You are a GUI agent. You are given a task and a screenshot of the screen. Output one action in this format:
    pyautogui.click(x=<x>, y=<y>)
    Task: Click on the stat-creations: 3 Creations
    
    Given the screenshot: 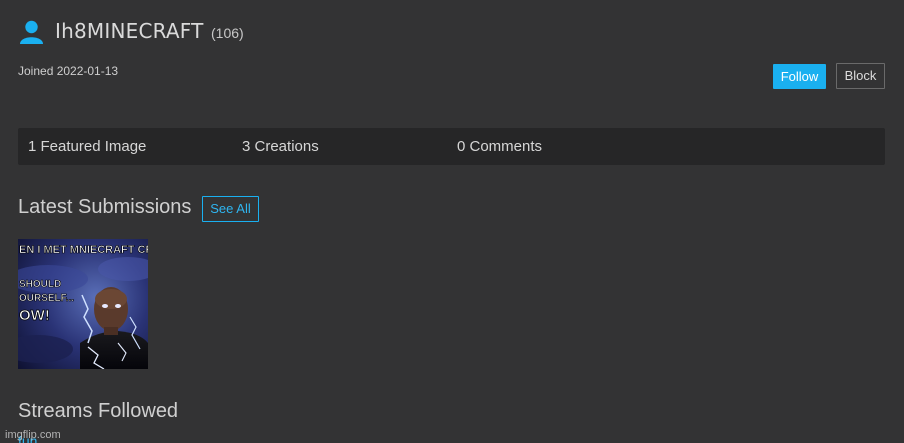 What is the action you would take?
    pyautogui.click(x=280, y=146)
    